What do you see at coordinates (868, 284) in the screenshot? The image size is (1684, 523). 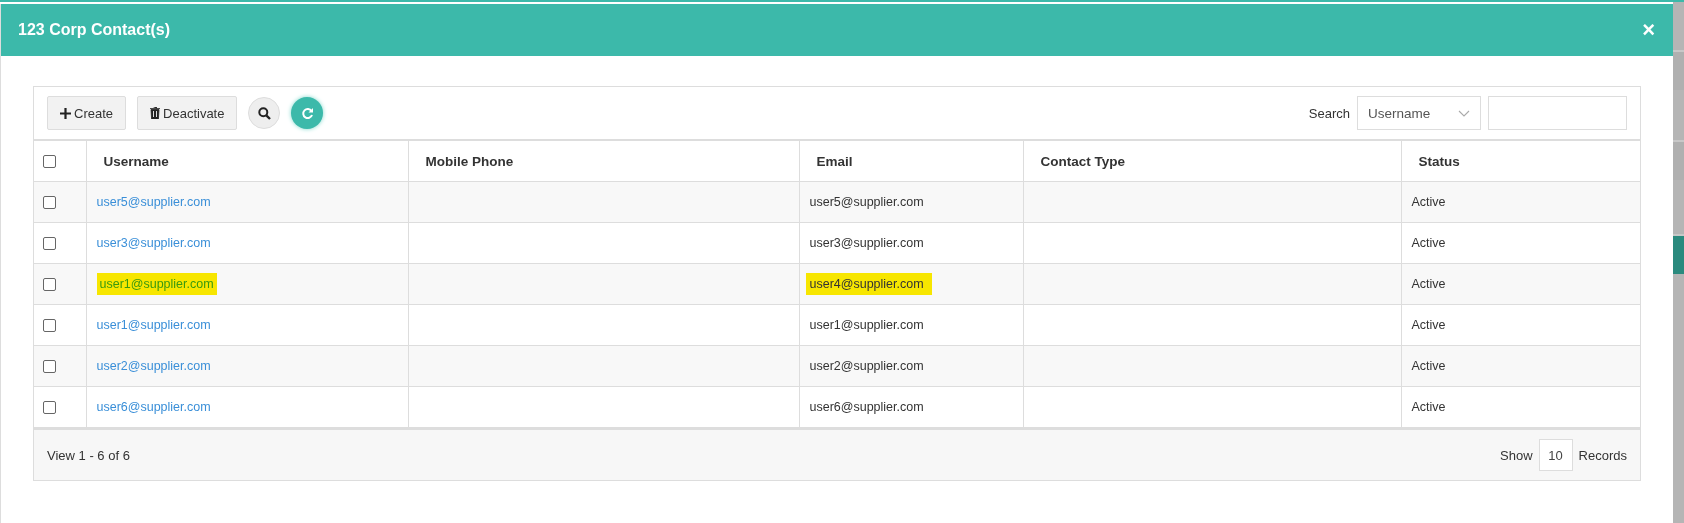 I see `email-text: user4@supplier.com` at bounding box center [868, 284].